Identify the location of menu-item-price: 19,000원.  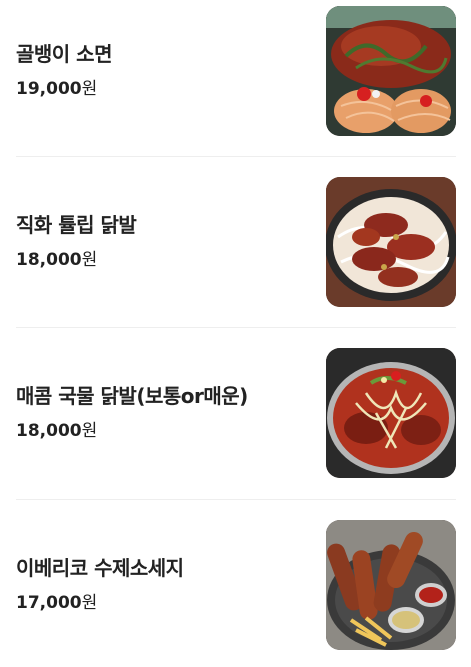
(166, 89).